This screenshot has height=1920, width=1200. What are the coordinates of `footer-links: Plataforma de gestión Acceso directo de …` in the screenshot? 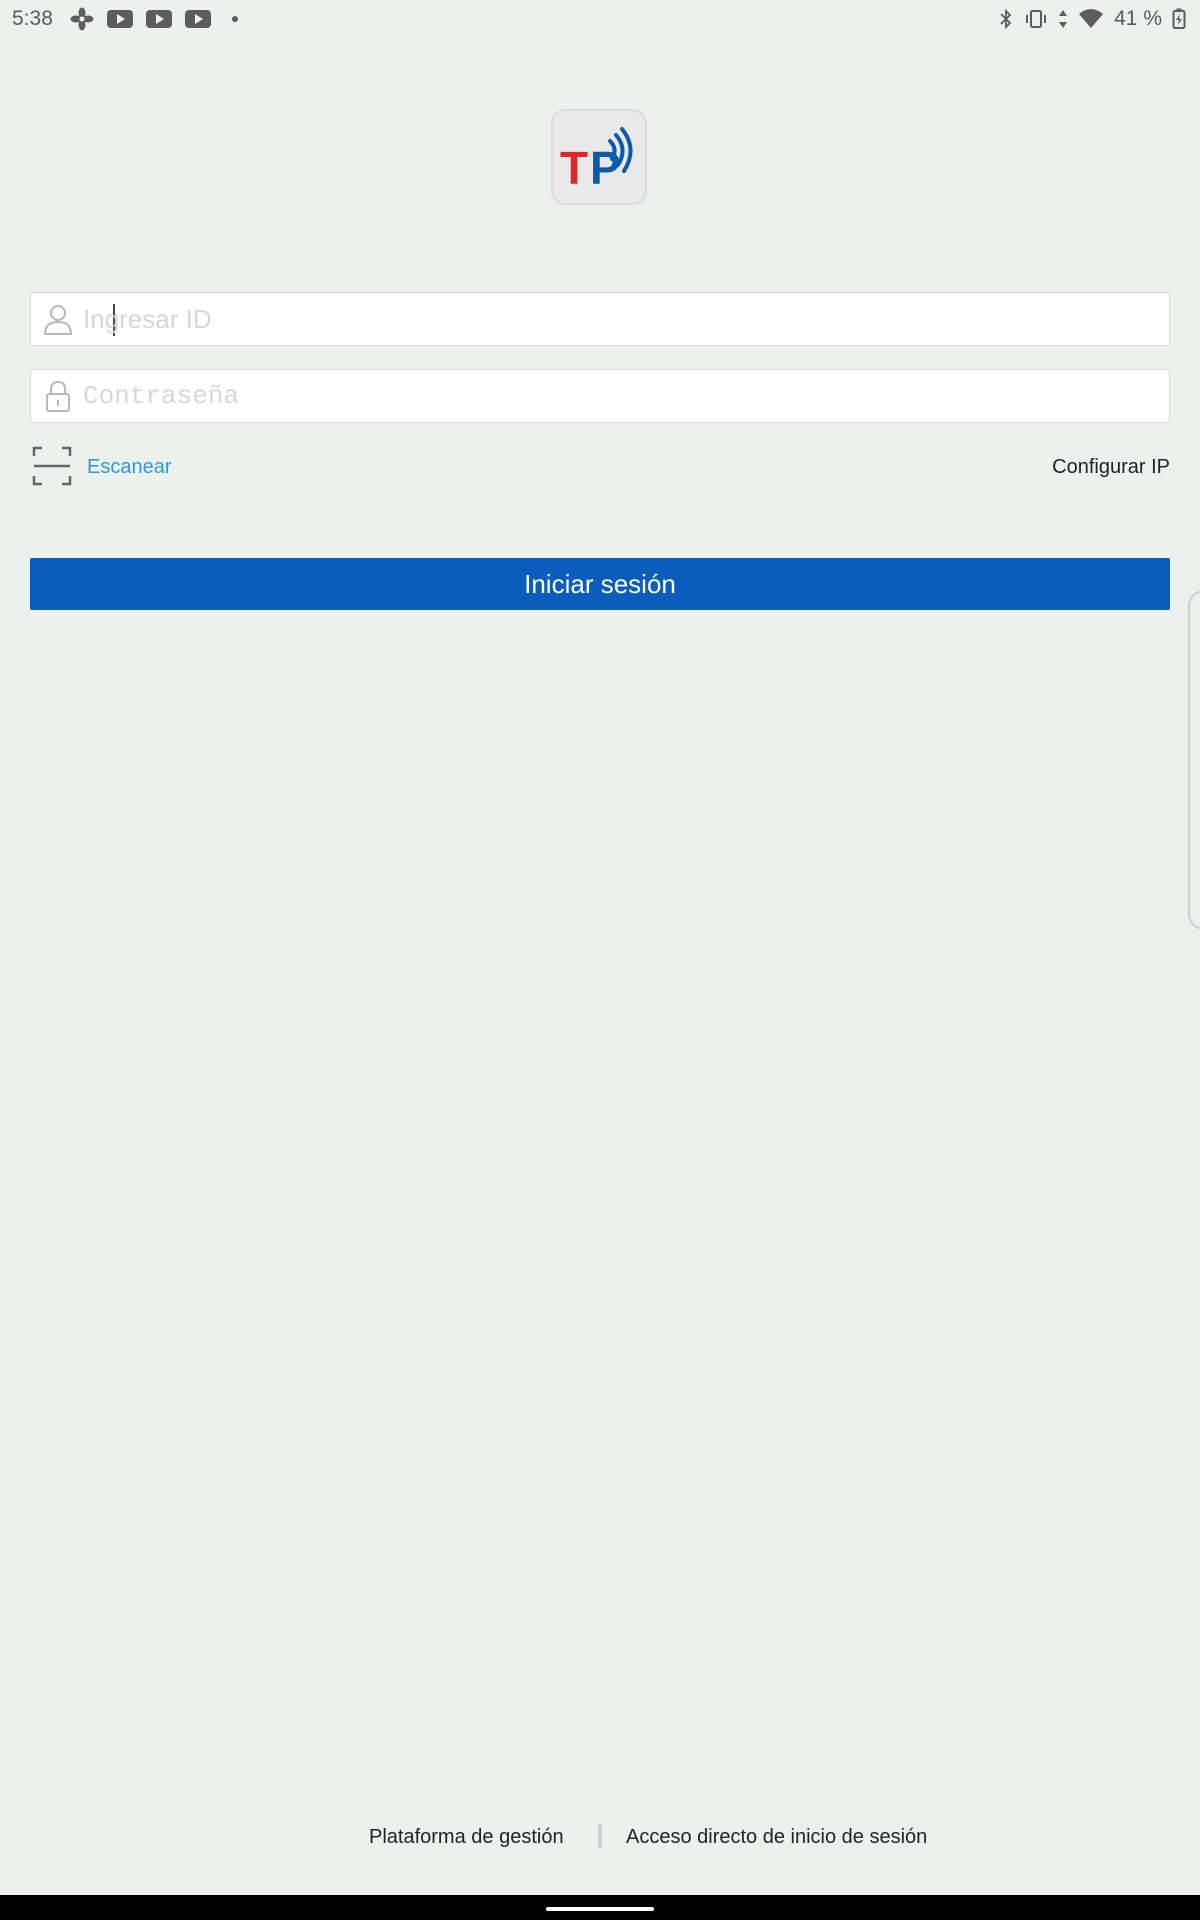 It's located at (600, 1838).